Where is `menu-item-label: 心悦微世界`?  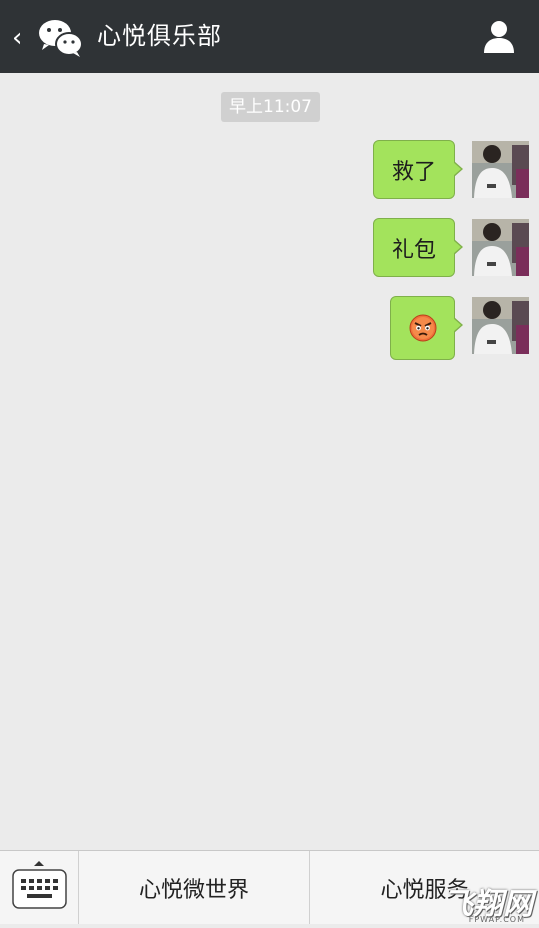 menu-item-label: 心悦微世界 is located at coordinates (193, 890).